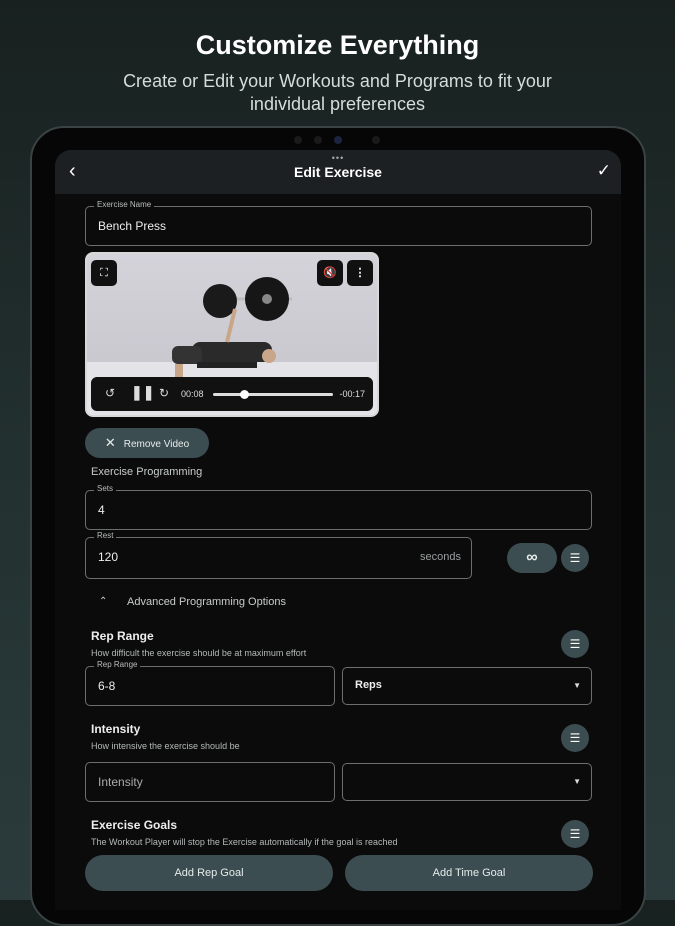  Describe the element at coordinates (469, 873) in the screenshot. I see `add-time-goal-button: Add Time Goal` at that location.